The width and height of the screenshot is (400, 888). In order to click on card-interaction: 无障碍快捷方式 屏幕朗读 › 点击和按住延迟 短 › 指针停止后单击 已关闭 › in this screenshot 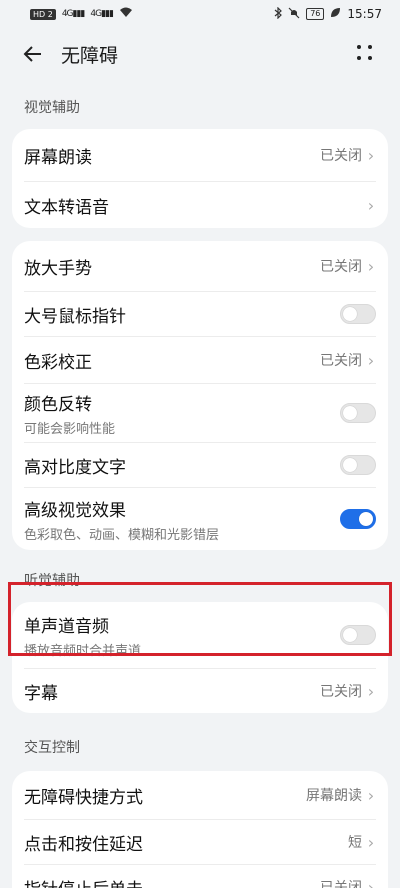, I will do `click(200, 829)`.